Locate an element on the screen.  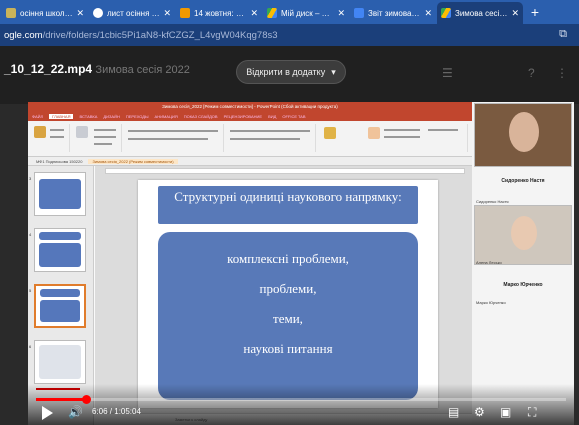
paste-icon is located at coordinates (40, 132).